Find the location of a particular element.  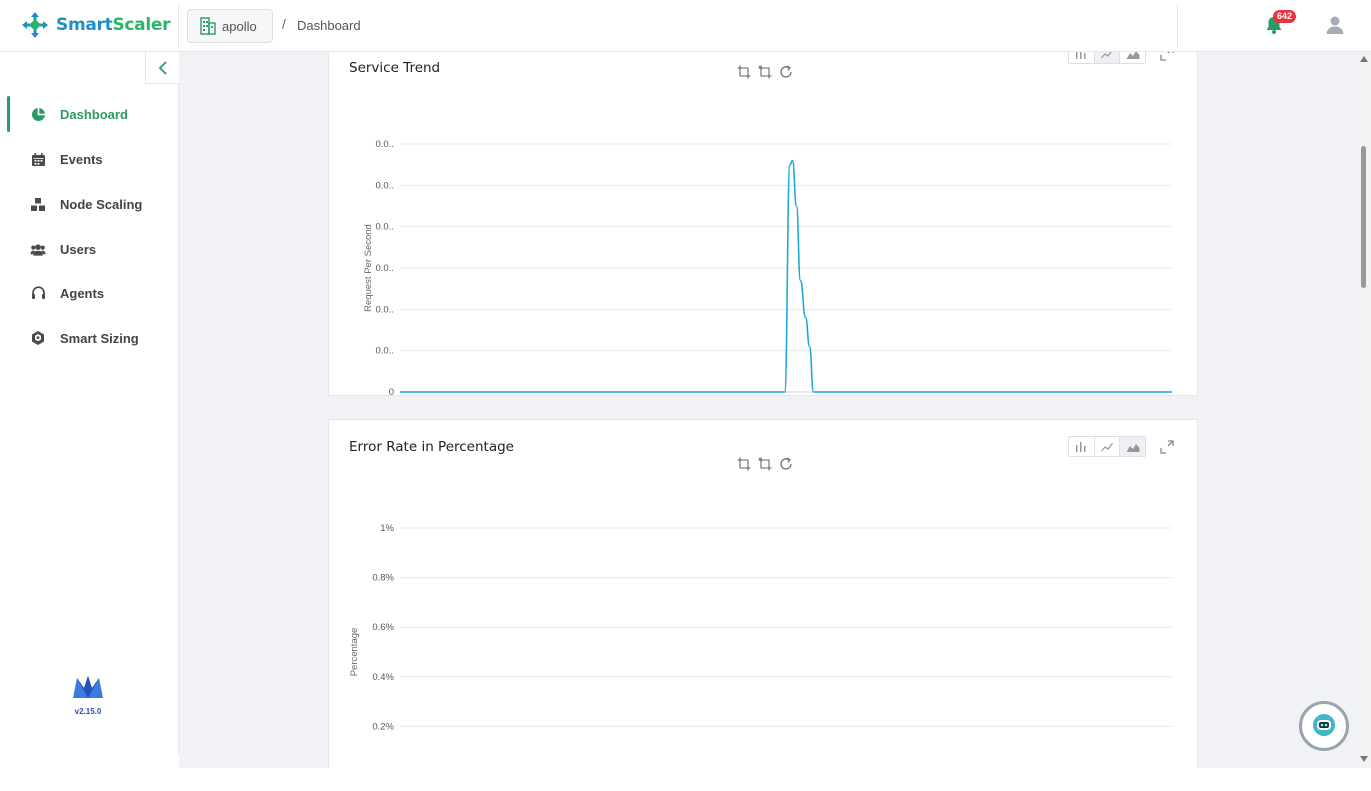

y-tick-label: 0.2% is located at coordinates (383, 726).